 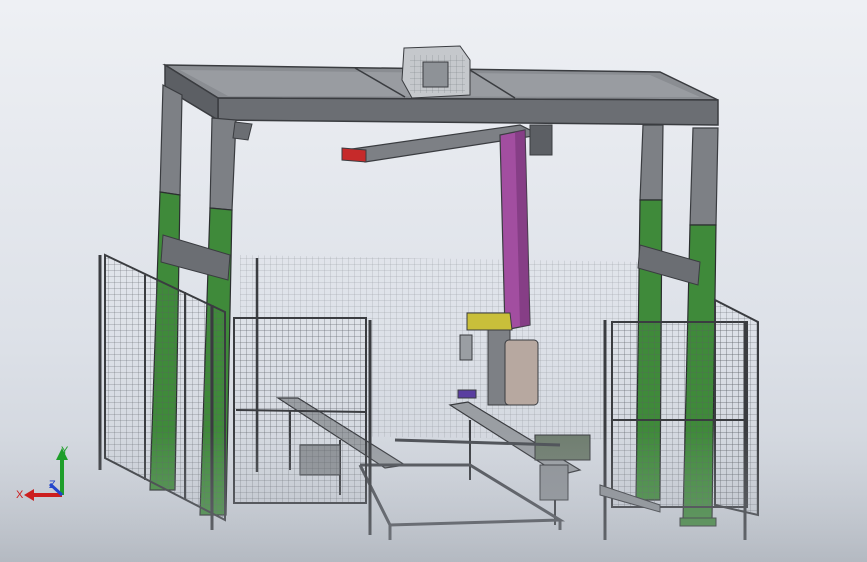 What do you see at coordinates (65, 451) in the screenshot?
I see `y-axis-label: Y` at bounding box center [65, 451].